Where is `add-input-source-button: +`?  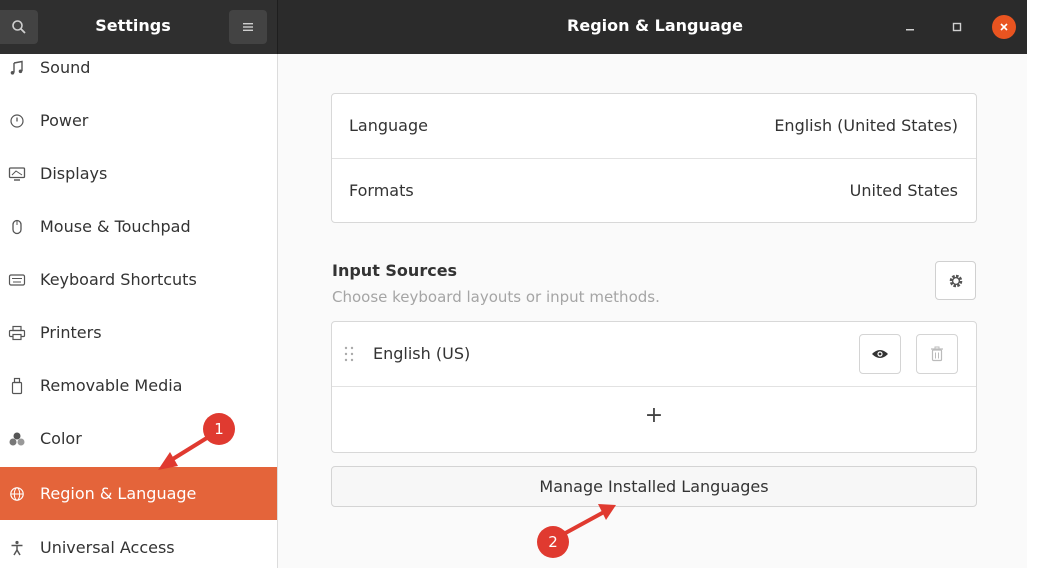 add-input-source-button: + is located at coordinates (654, 419).